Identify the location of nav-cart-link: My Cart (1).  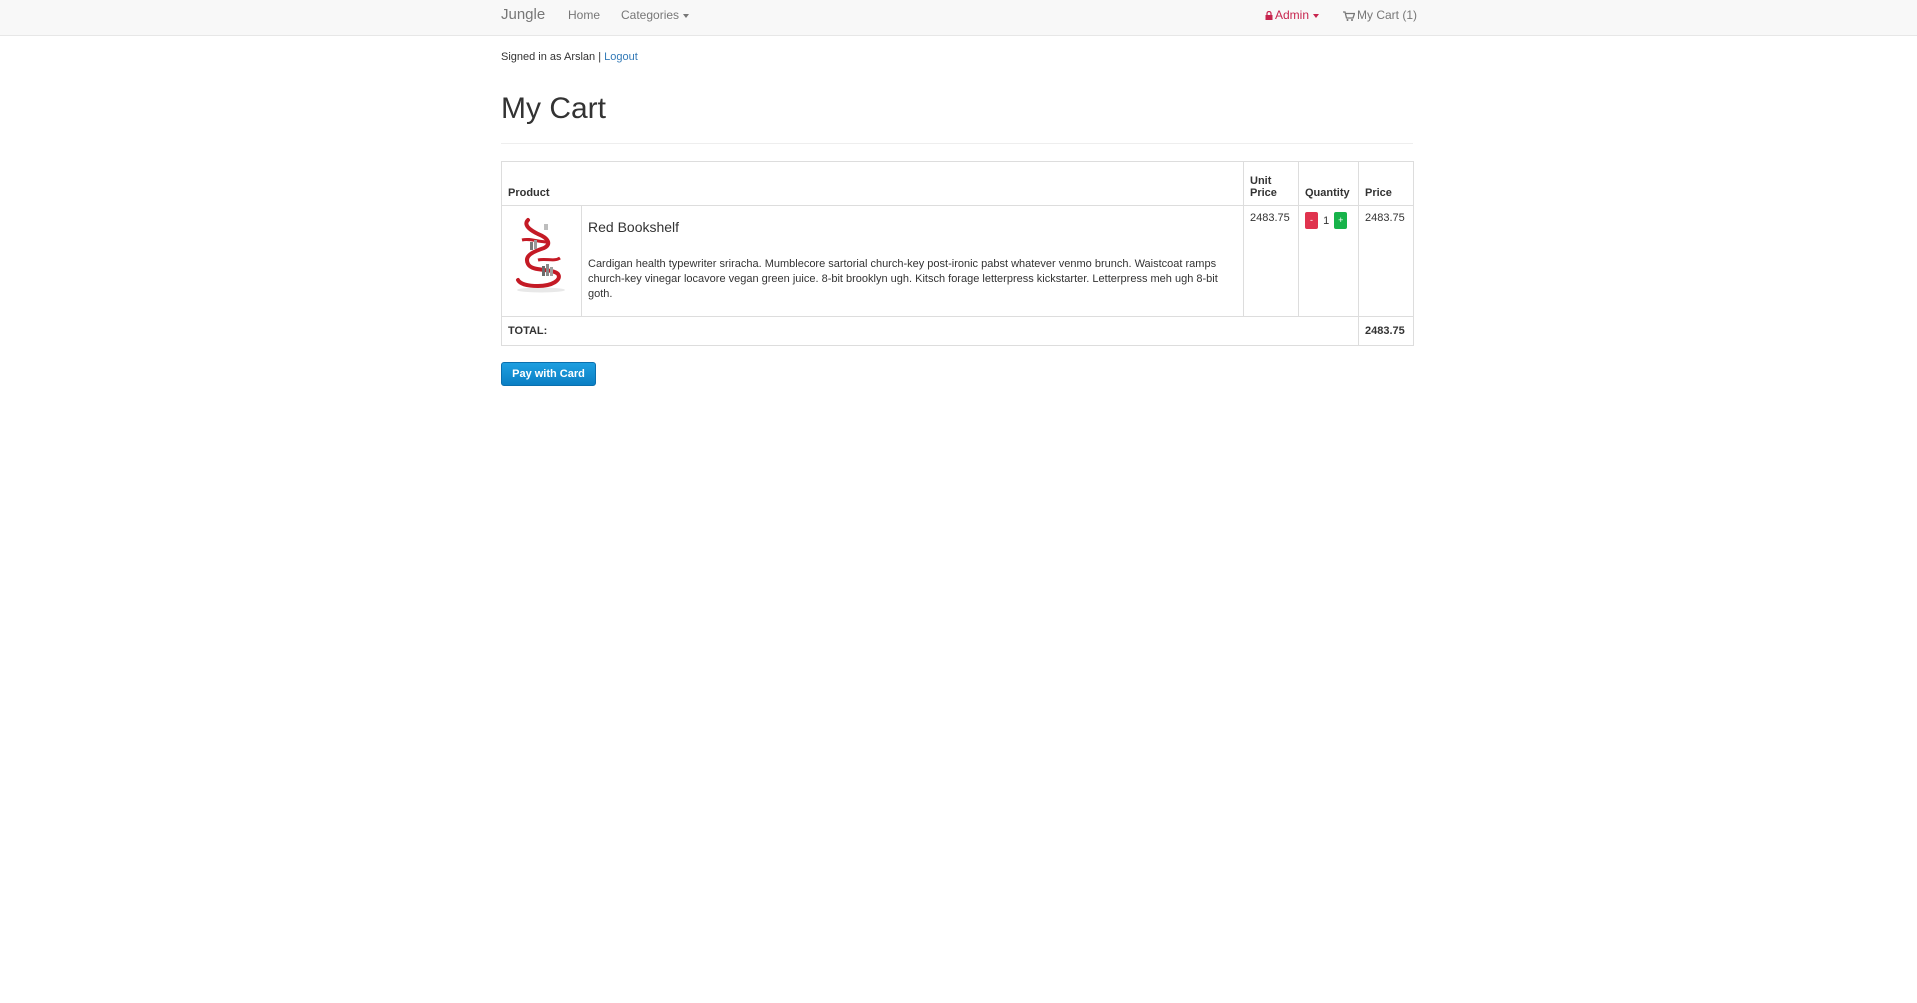
(1380, 18).